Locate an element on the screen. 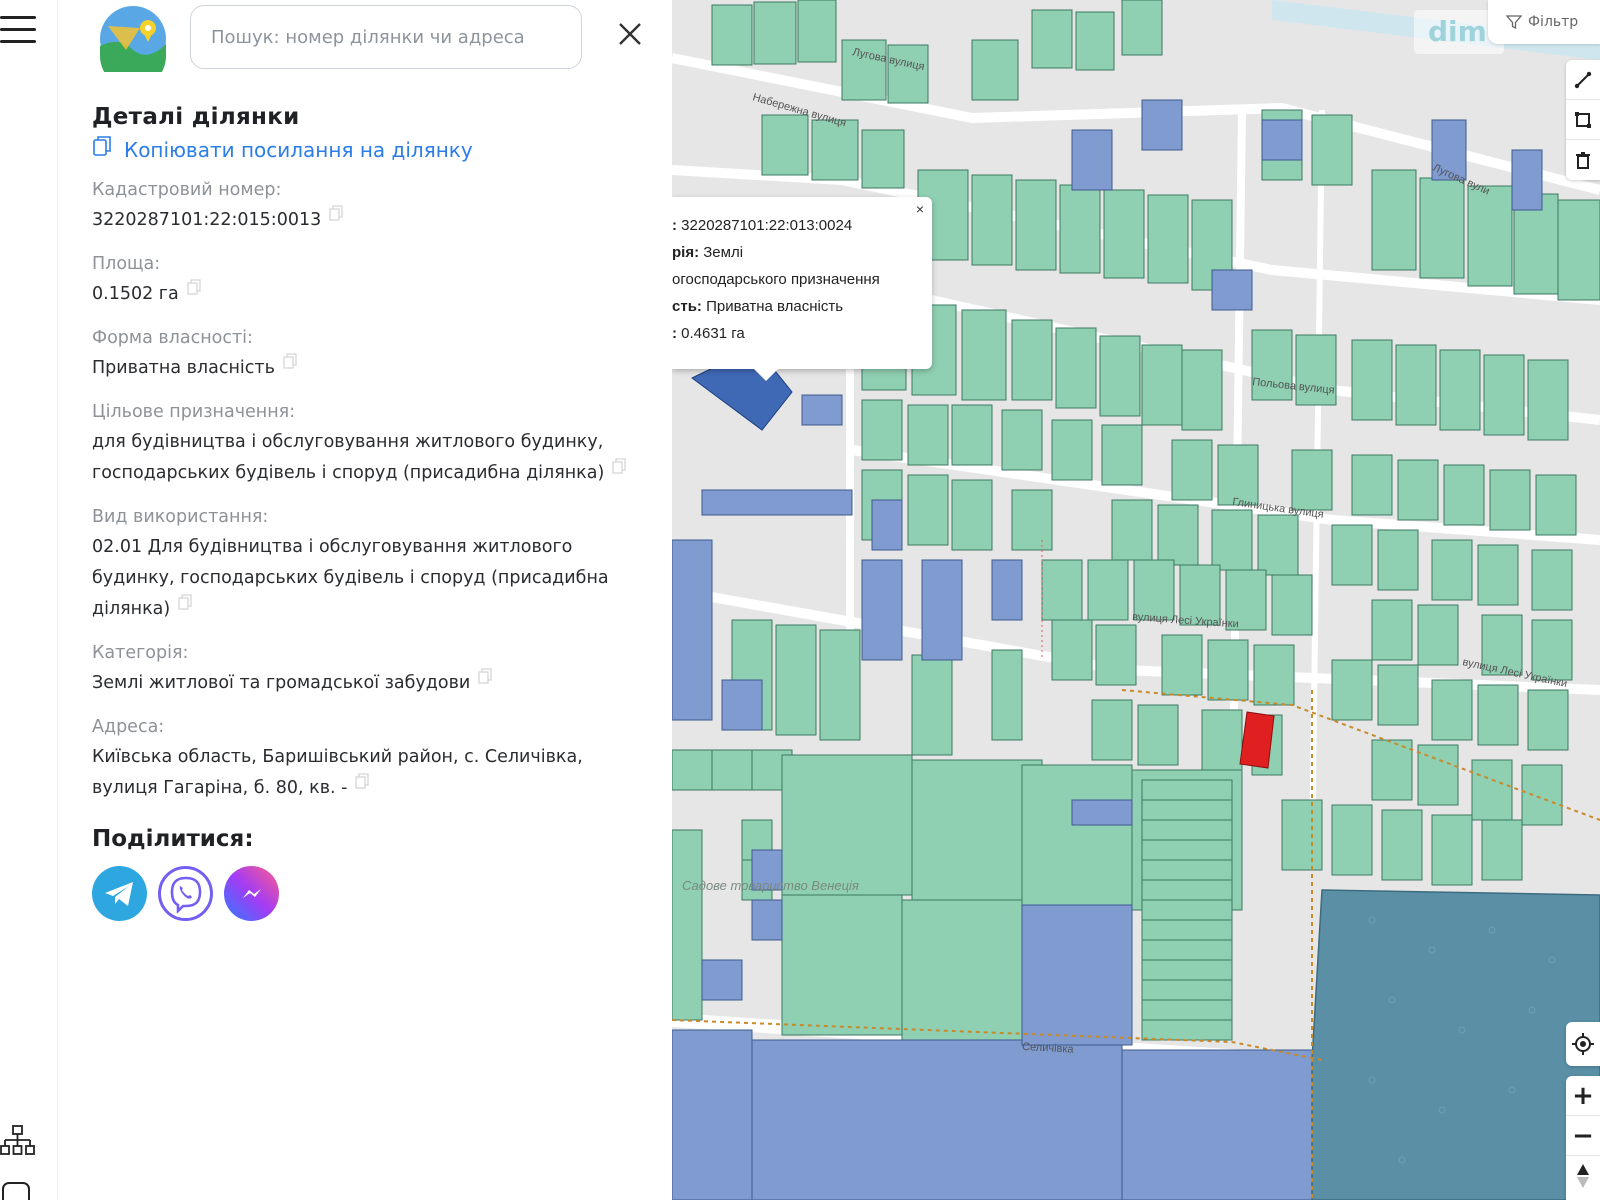 This screenshot has height=1200, width=1600. copy-link-label: Копіювати посилання на ділянку is located at coordinates (298, 150).